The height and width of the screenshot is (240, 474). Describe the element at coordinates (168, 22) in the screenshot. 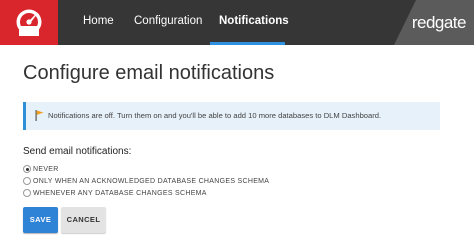

I see `nav-configuration-link: Configuration` at that location.